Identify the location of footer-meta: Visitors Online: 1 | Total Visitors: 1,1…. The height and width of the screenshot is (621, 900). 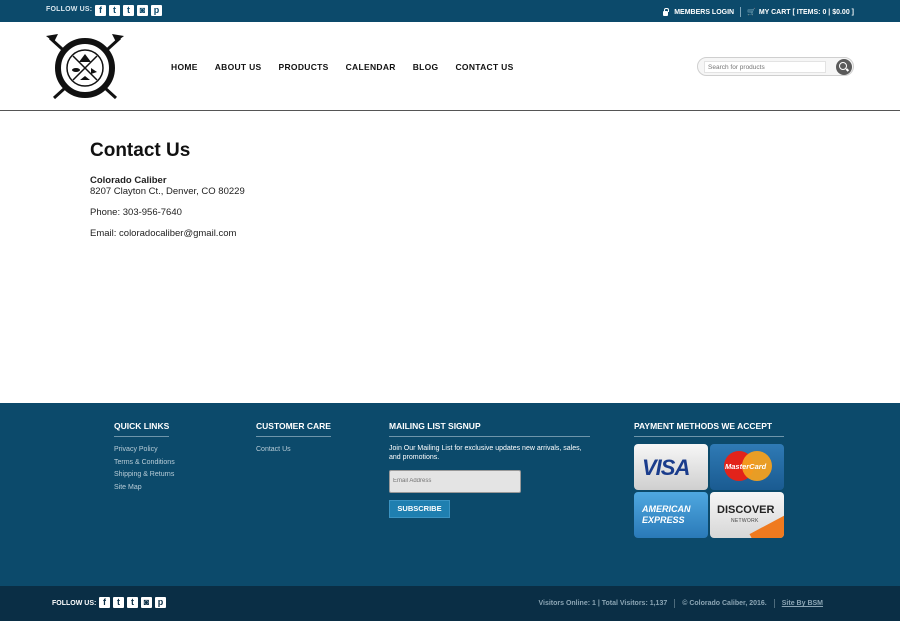
(680, 603).